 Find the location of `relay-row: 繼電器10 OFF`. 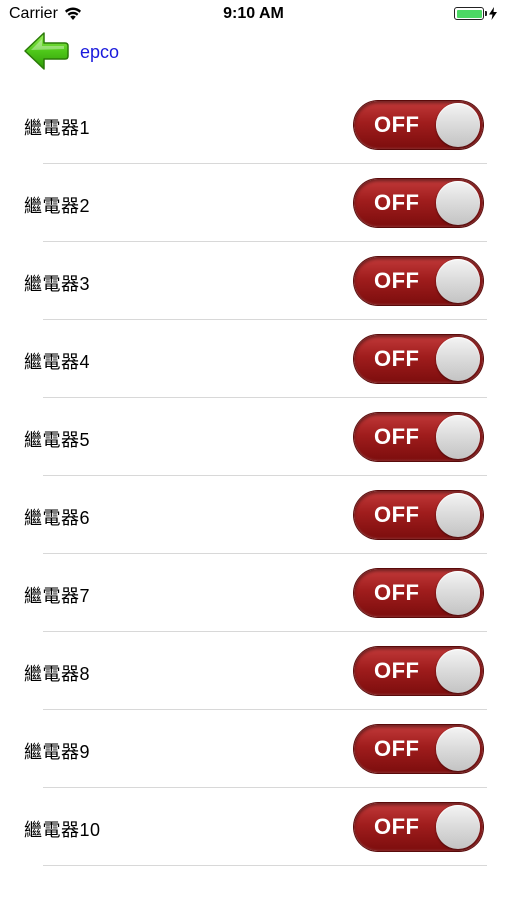

relay-row: 繼電器10 OFF is located at coordinates (253, 827).